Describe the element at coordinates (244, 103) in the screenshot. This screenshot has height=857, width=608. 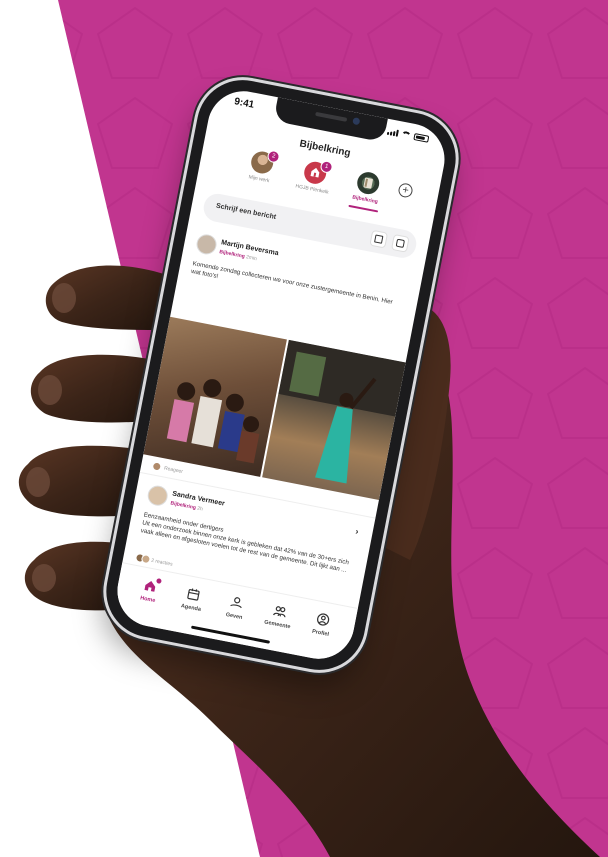
I see `status-time: 9:41` at that location.